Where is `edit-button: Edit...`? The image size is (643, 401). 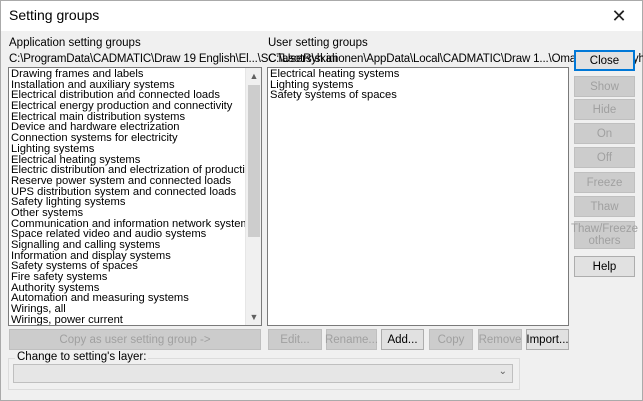 edit-button: Edit... is located at coordinates (295, 339).